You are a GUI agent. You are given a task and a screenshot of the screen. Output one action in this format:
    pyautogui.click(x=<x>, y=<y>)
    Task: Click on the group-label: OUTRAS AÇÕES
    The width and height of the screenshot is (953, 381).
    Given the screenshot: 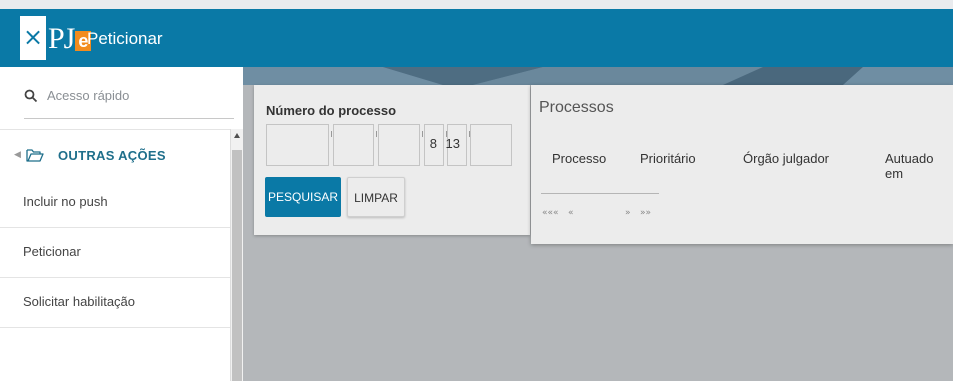 What is the action you would take?
    pyautogui.click(x=112, y=155)
    